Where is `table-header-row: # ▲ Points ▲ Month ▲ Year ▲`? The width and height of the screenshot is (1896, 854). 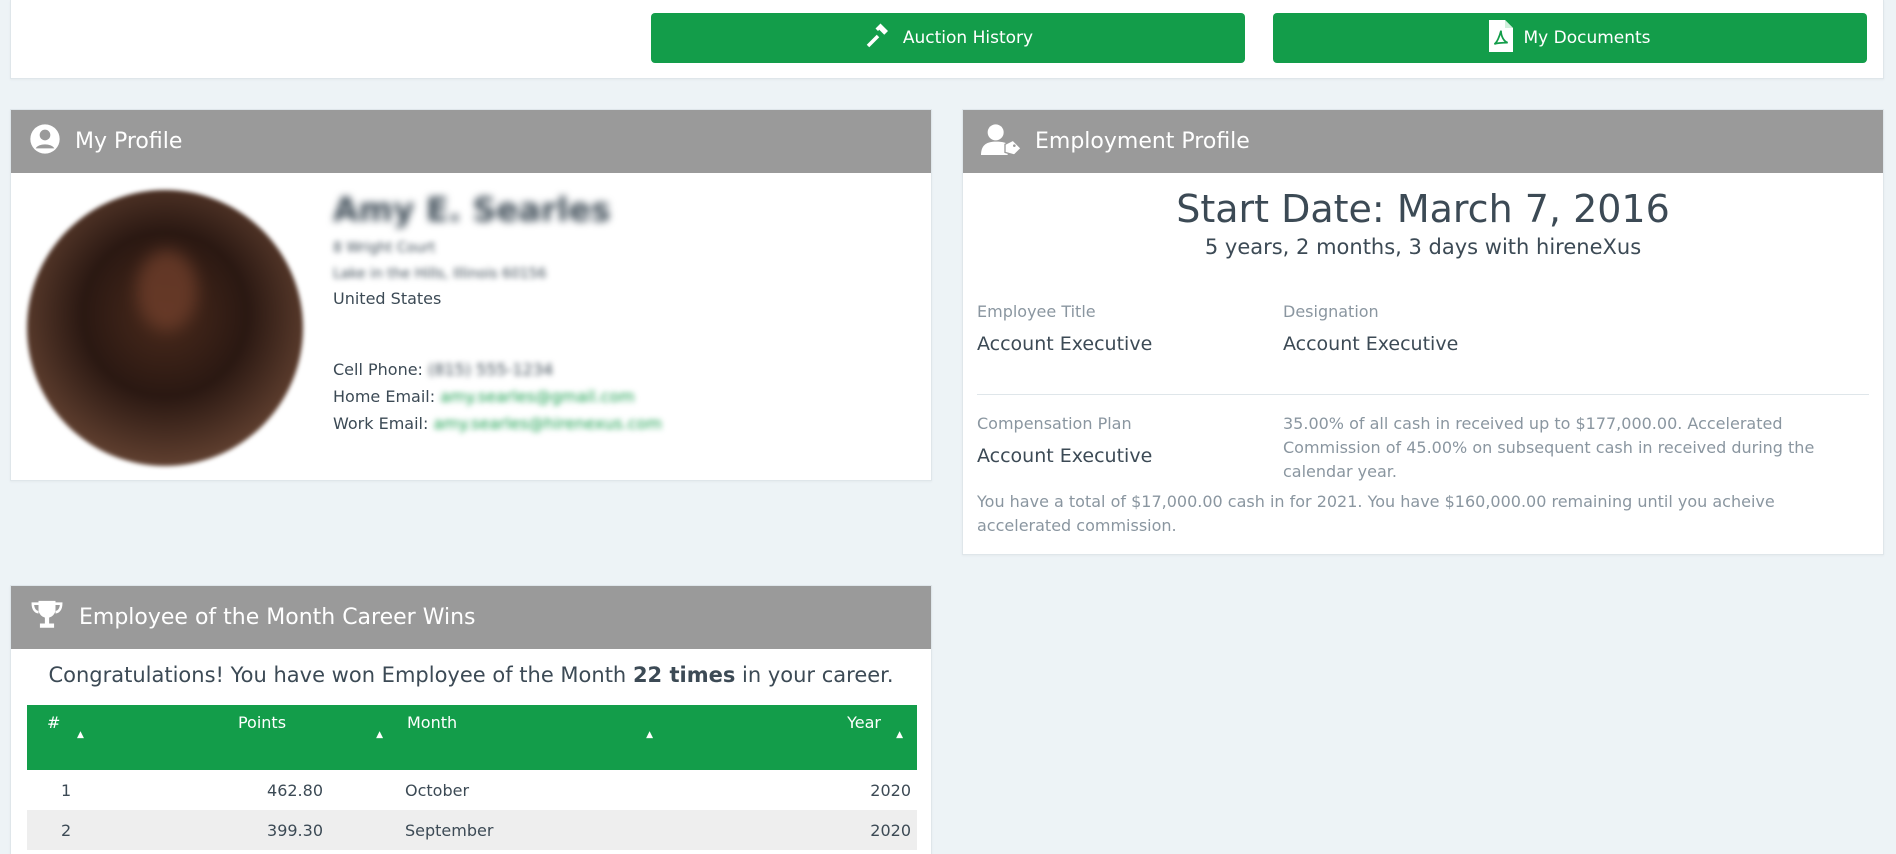
table-header-row: # ▲ Points ▲ Month ▲ Year ▲ is located at coordinates (472, 737).